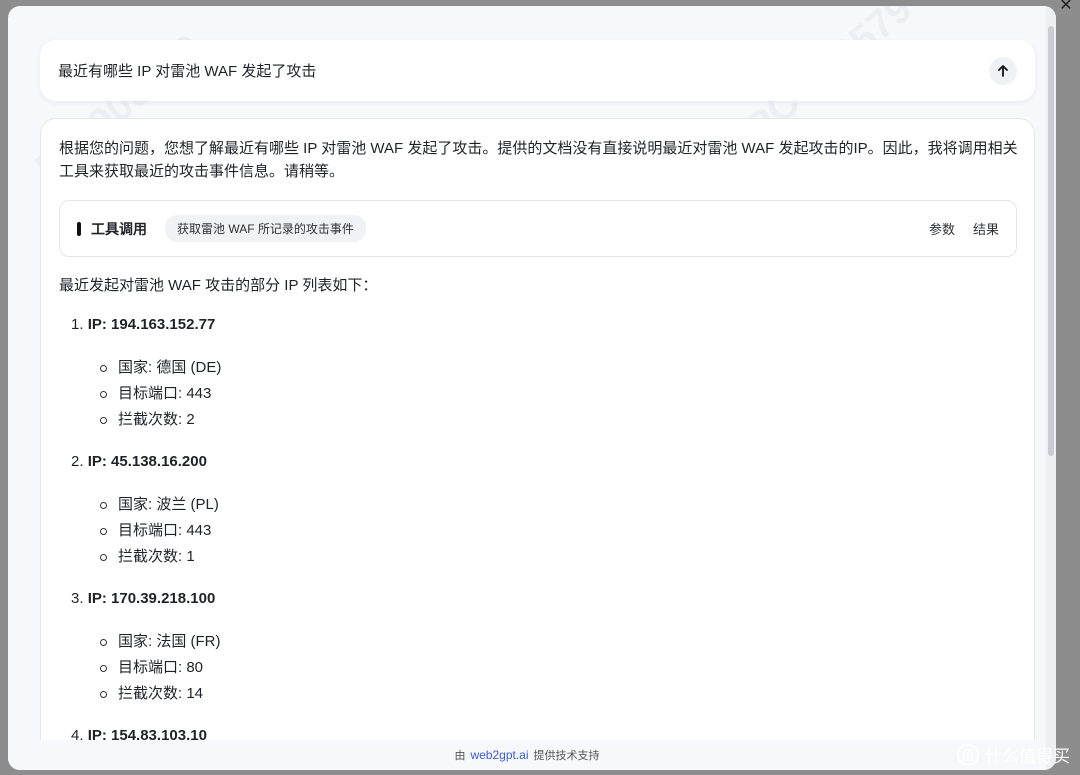 The height and width of the screenshot is (775, 1080). What do you see at coordinates (460, 756) in the screenshot?
I see `footer-prefix: 由` at bounding box center [460, 756].